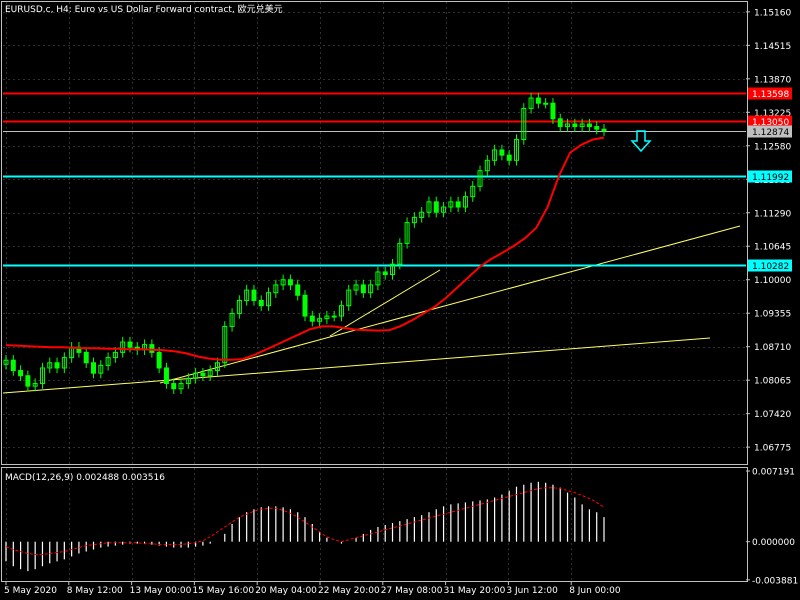 This screenshot has height=600, width=800. What do you see at coordinates (595, 591) in the screenshot?
I see `time-tick-label: 8 Jun 00:00` at bounding box center [595, 591].